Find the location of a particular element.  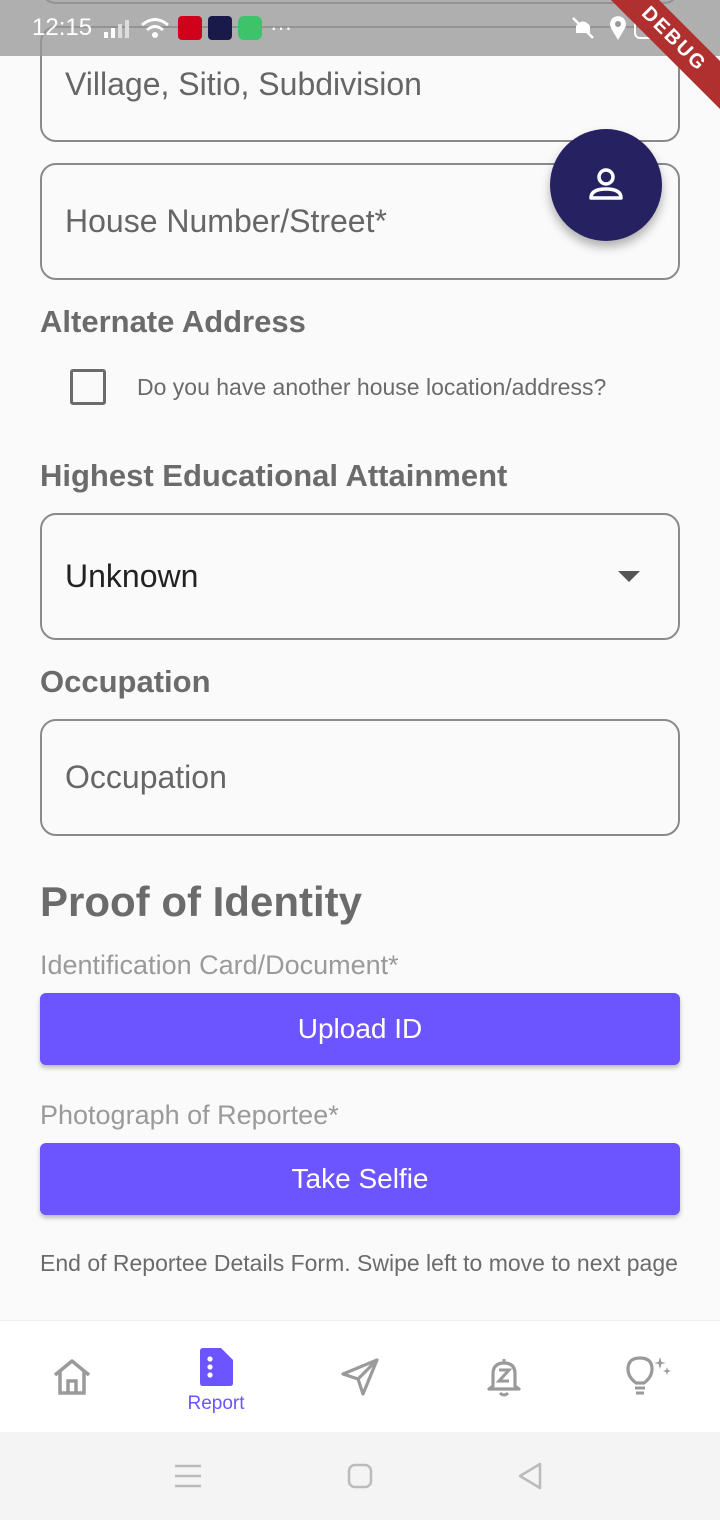

nav-alerts is located at coordinates (504, 1377).